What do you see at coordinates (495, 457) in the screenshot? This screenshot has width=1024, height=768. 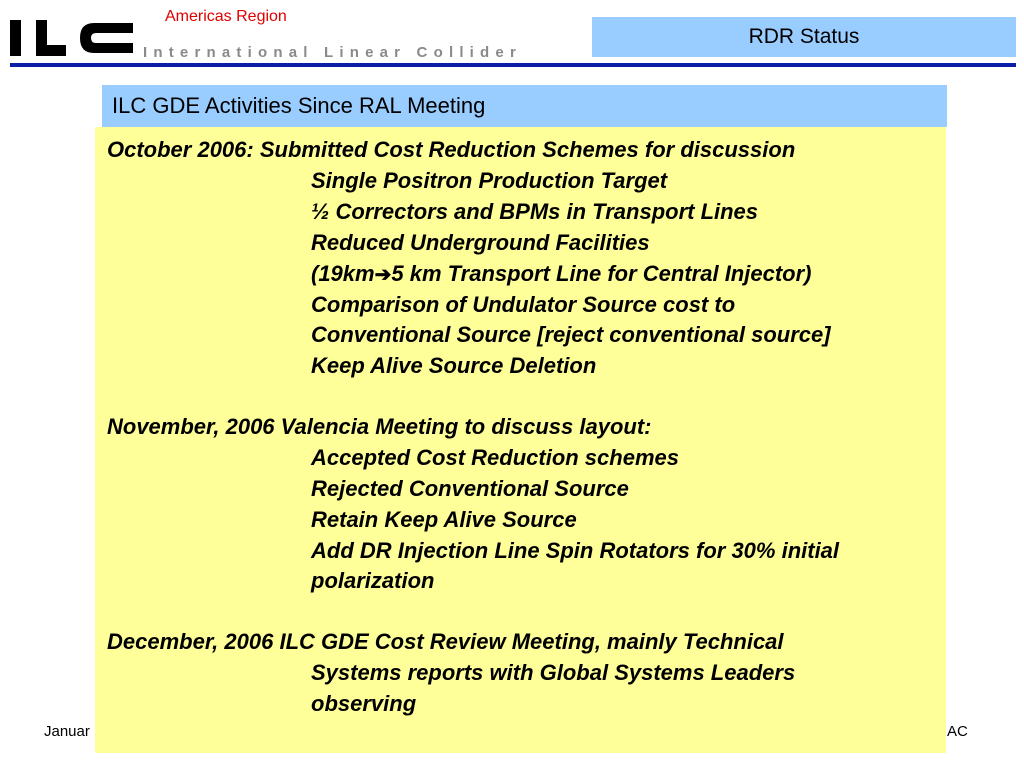 I see `sub-item: Accepted Cost Reduction schemes` at bounding box center [495, 457].